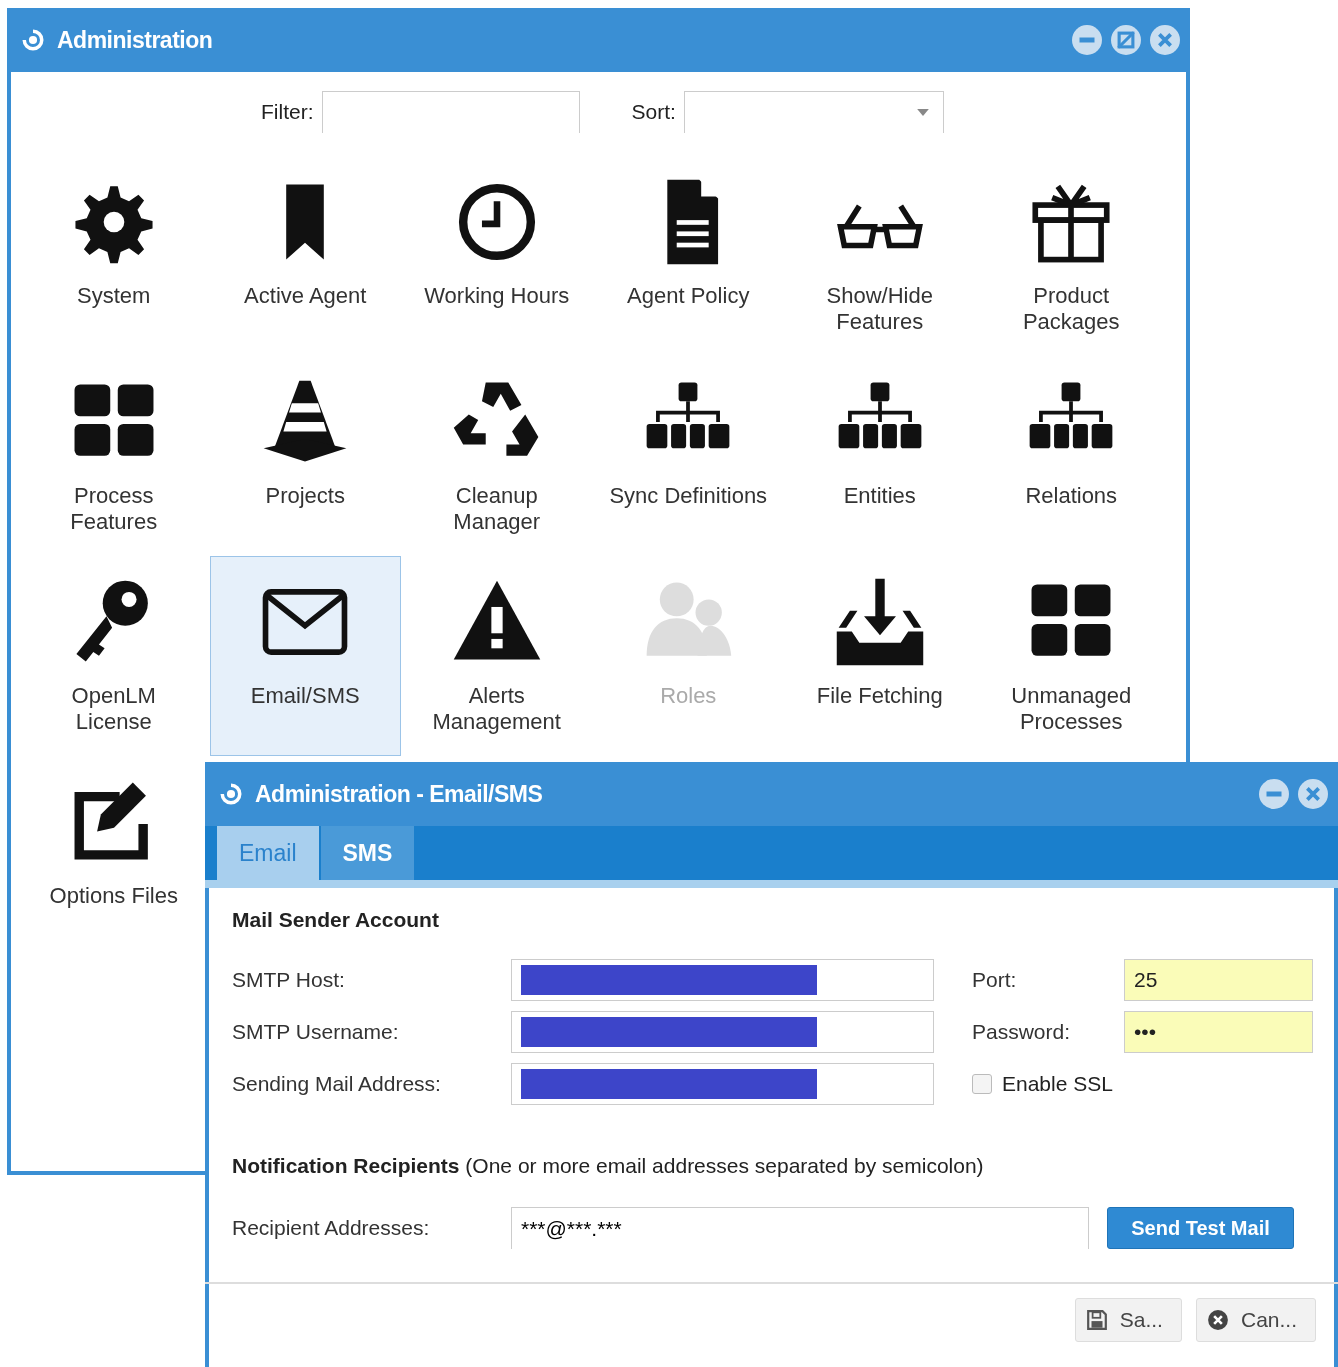 The height and width of the screenshot is (1367, 1338). What do you see at coordinates (305, 656) in the screenshot?
I see `admin-item: Email/SMS` at bounding box center [305, 656].